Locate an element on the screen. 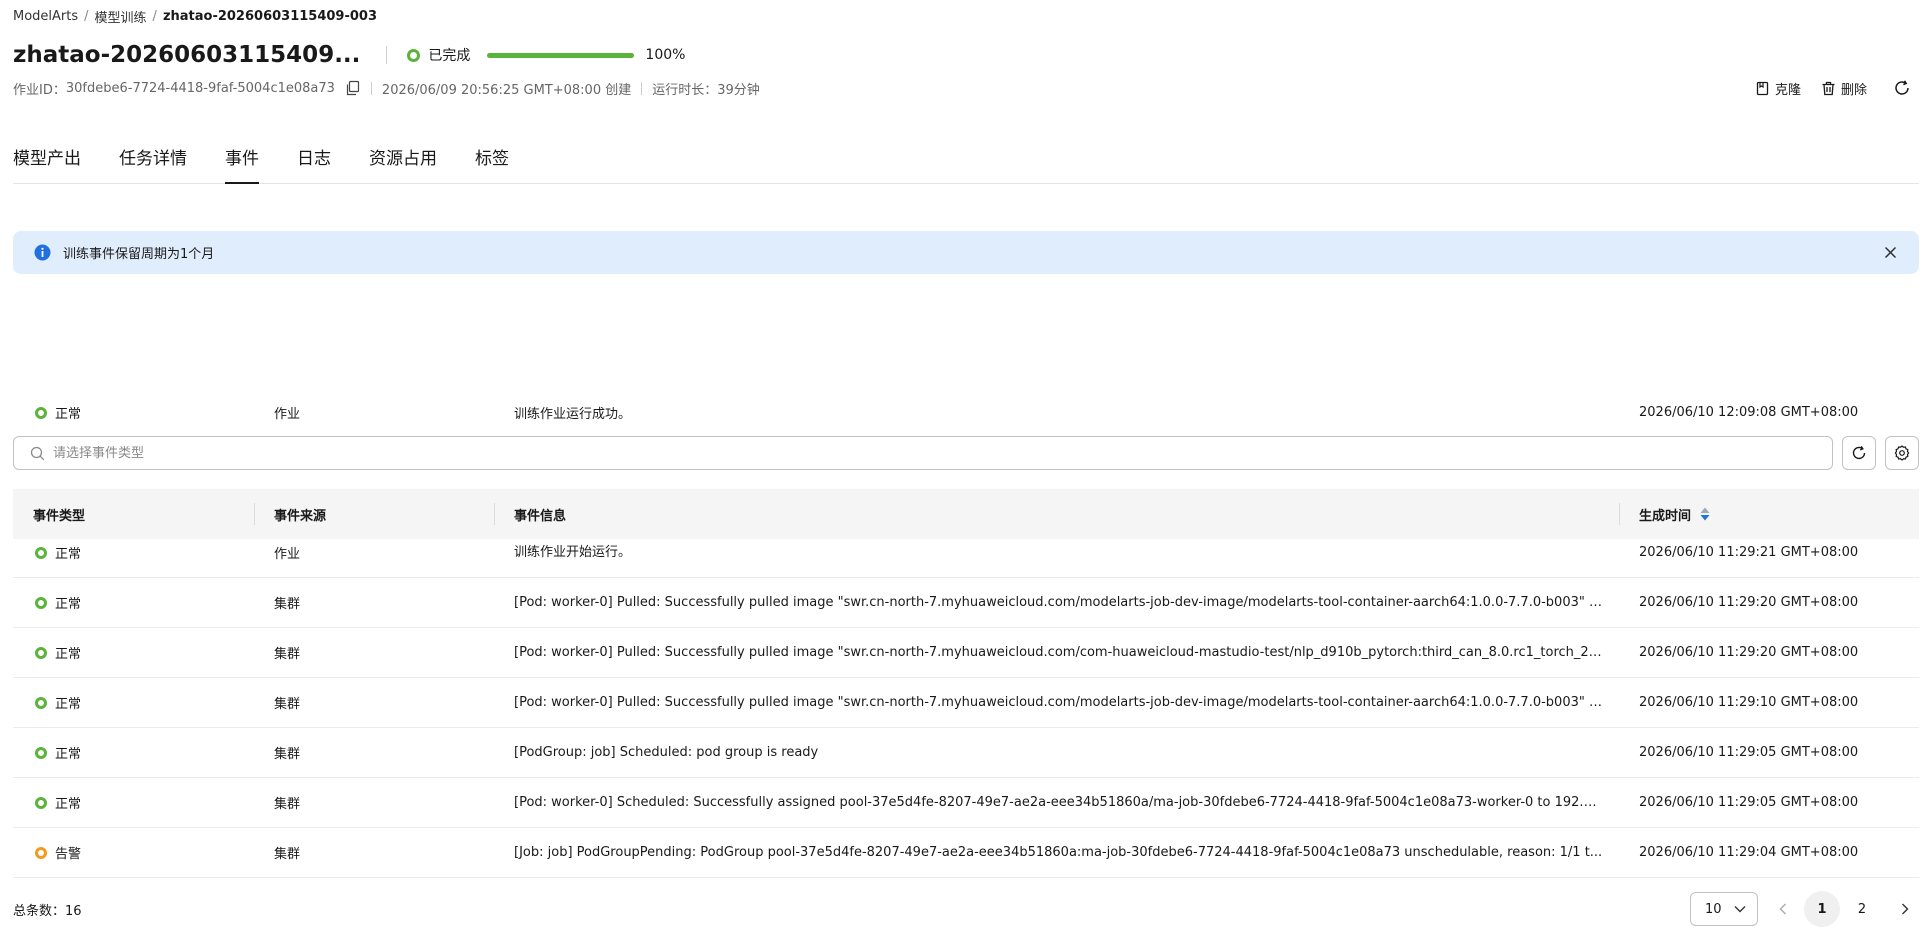 This screenshot has height=933, width=1932. total-count: 总条数：16 is located at coordinates (47, 909).